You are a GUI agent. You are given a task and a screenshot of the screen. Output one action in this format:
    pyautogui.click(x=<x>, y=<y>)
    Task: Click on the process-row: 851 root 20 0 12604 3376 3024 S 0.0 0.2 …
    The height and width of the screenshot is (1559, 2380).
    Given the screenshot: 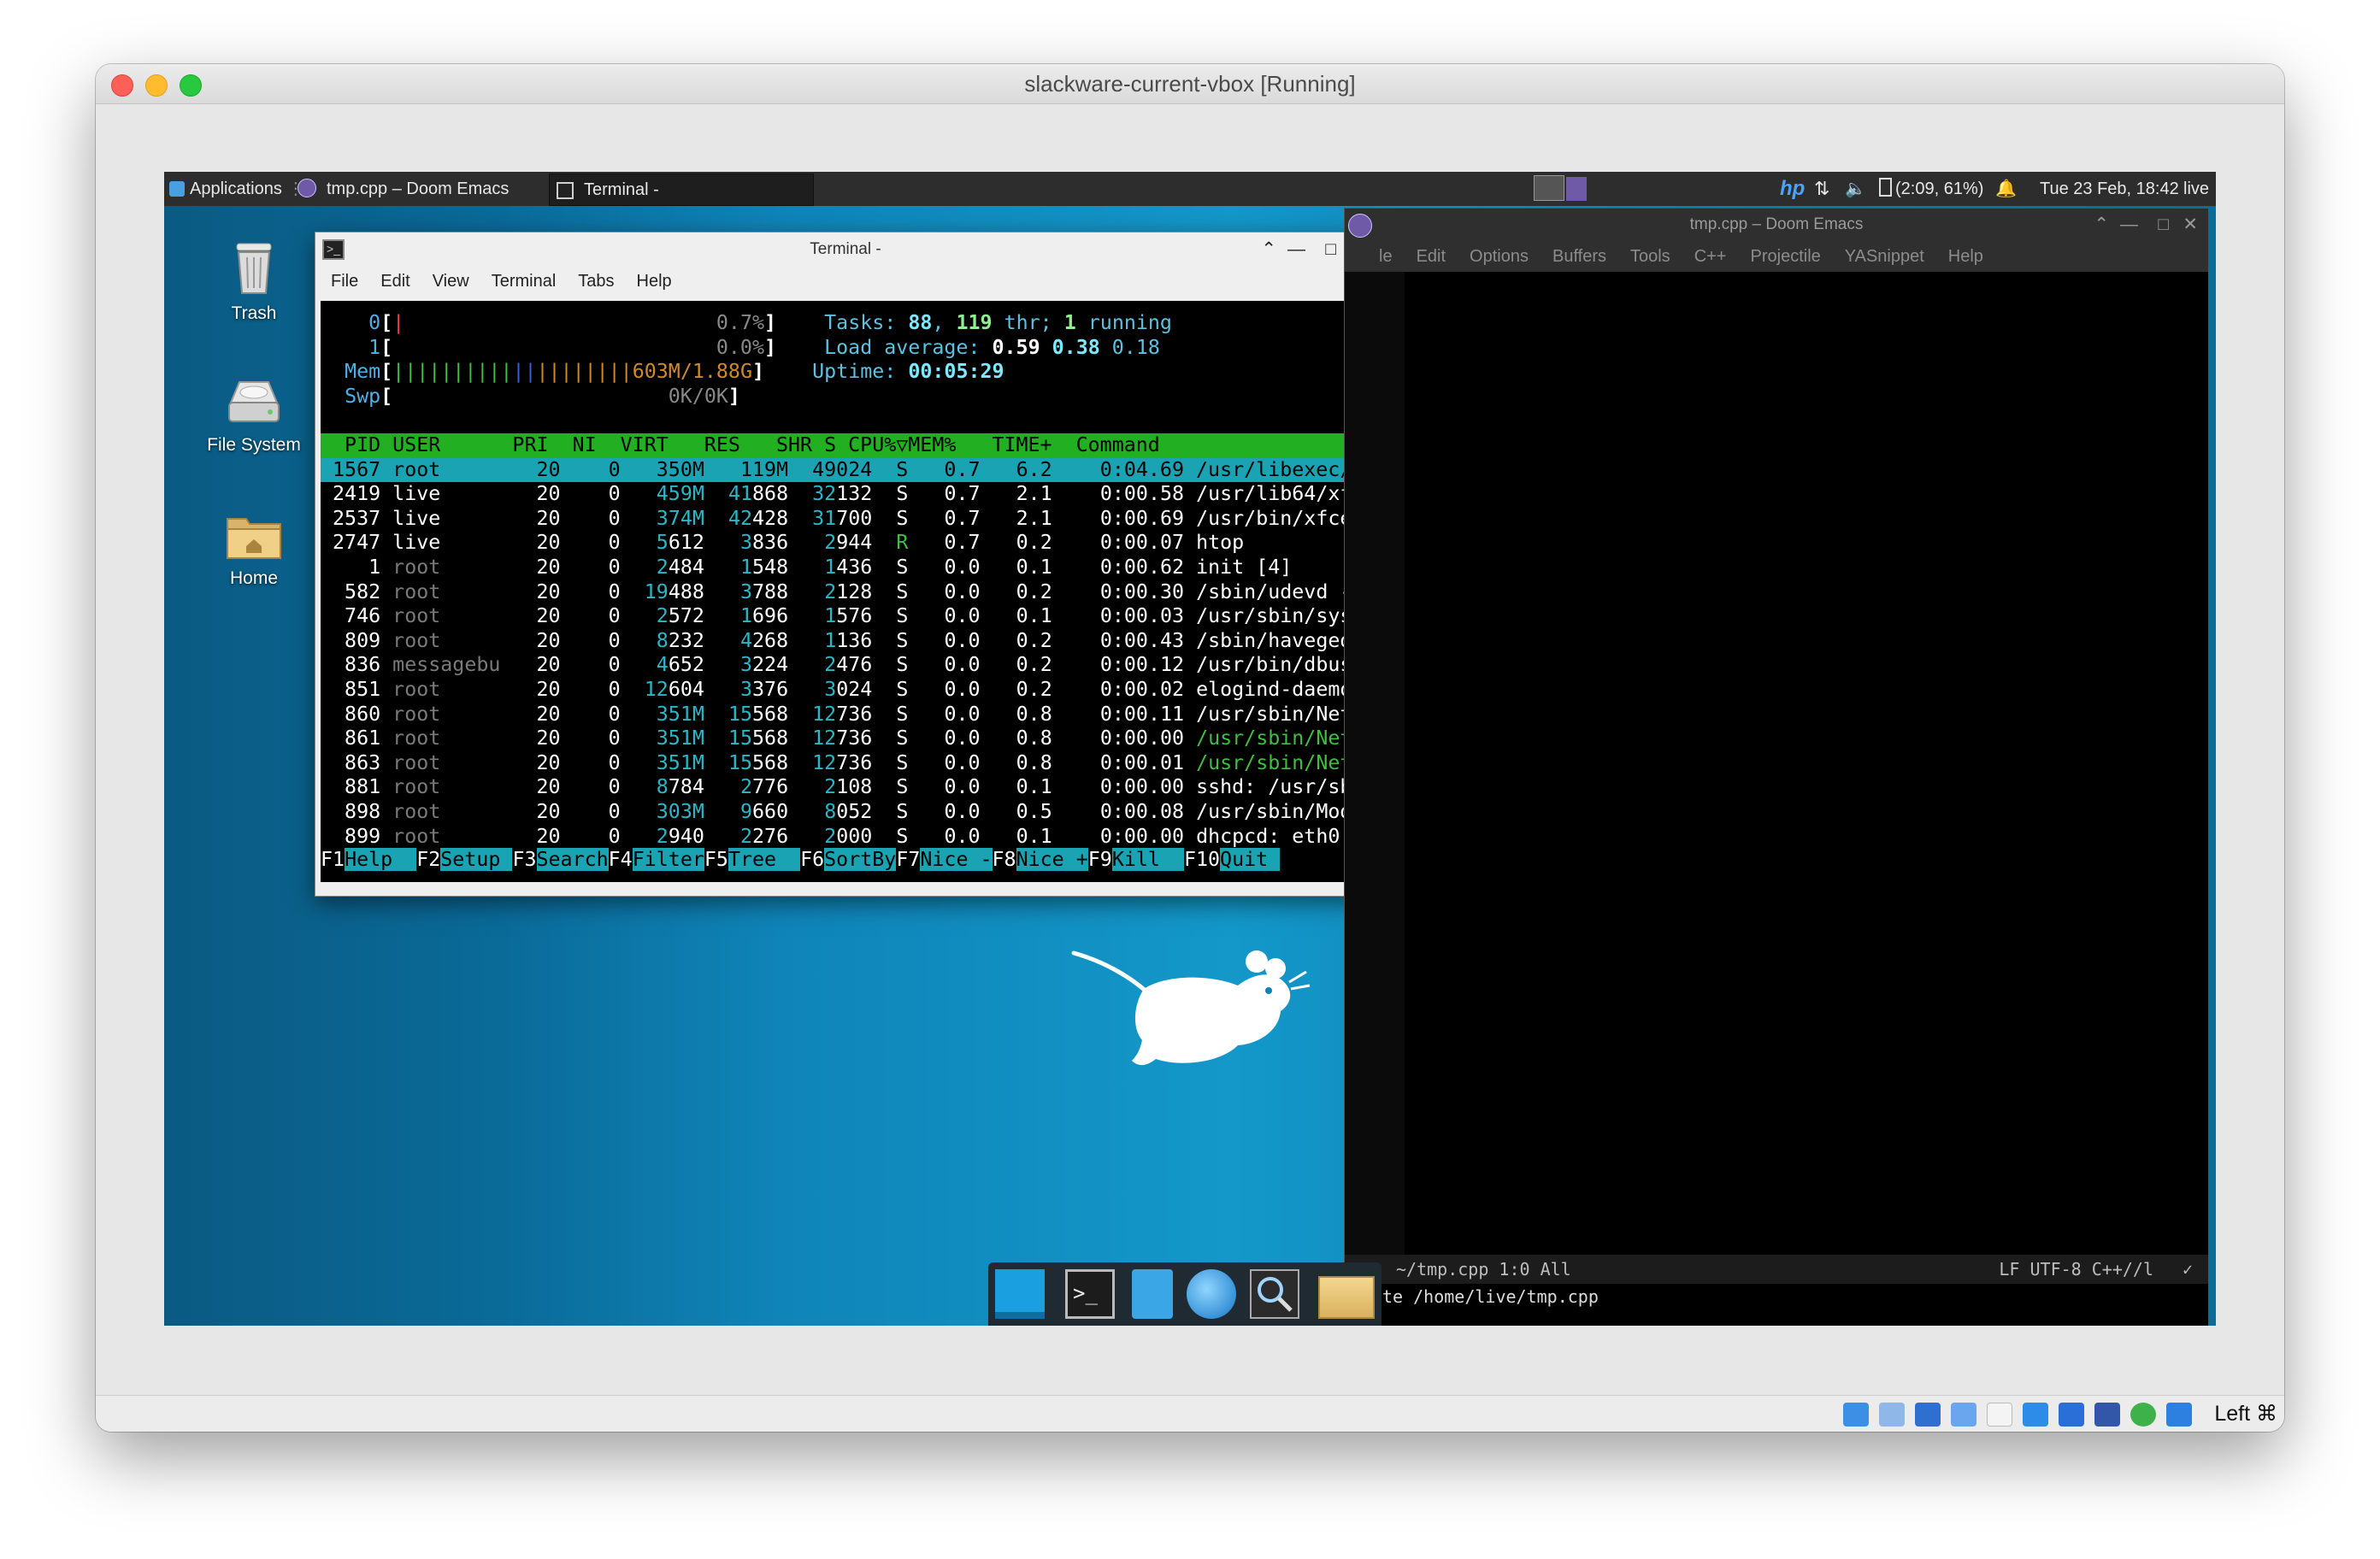 What is the action you would take?
    pyautogui.click(x=843, y=690)
    